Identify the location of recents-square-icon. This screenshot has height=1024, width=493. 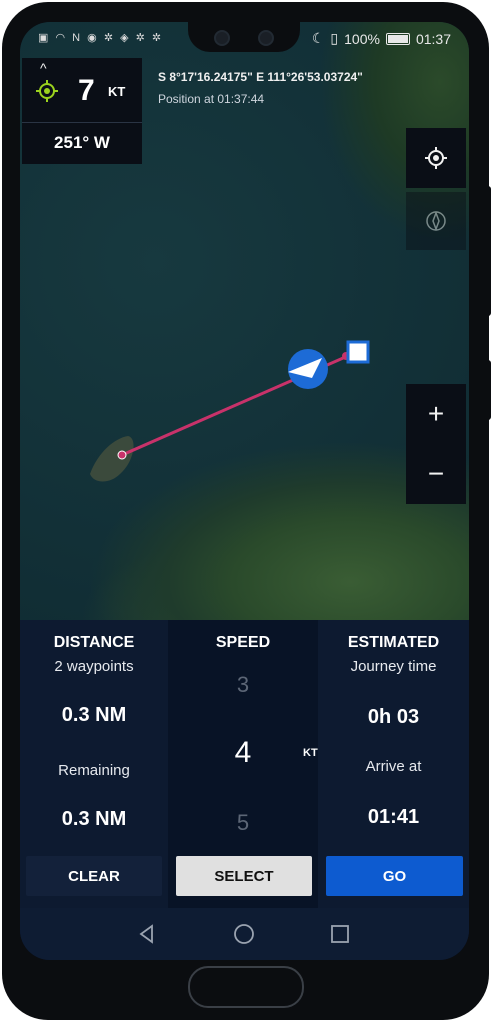
(340, 934).